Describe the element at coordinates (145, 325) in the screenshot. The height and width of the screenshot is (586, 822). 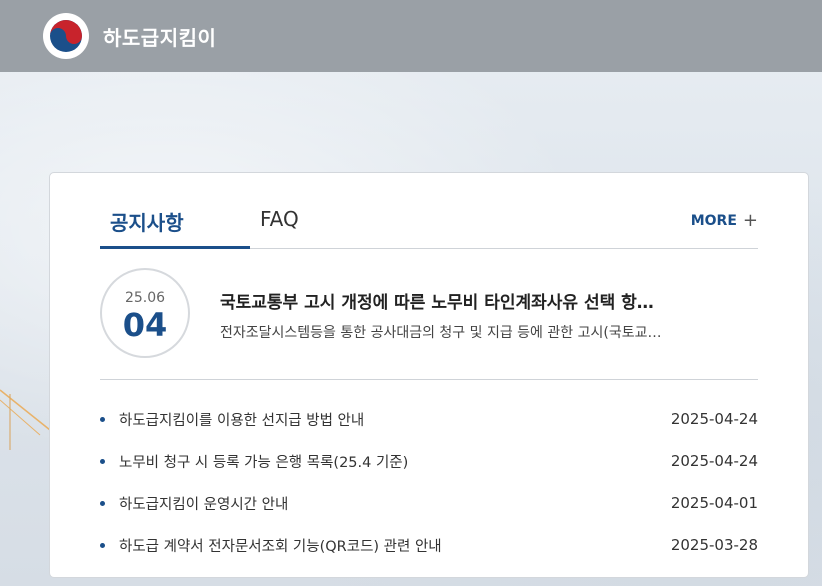
I see `date-day: 04` at that location.